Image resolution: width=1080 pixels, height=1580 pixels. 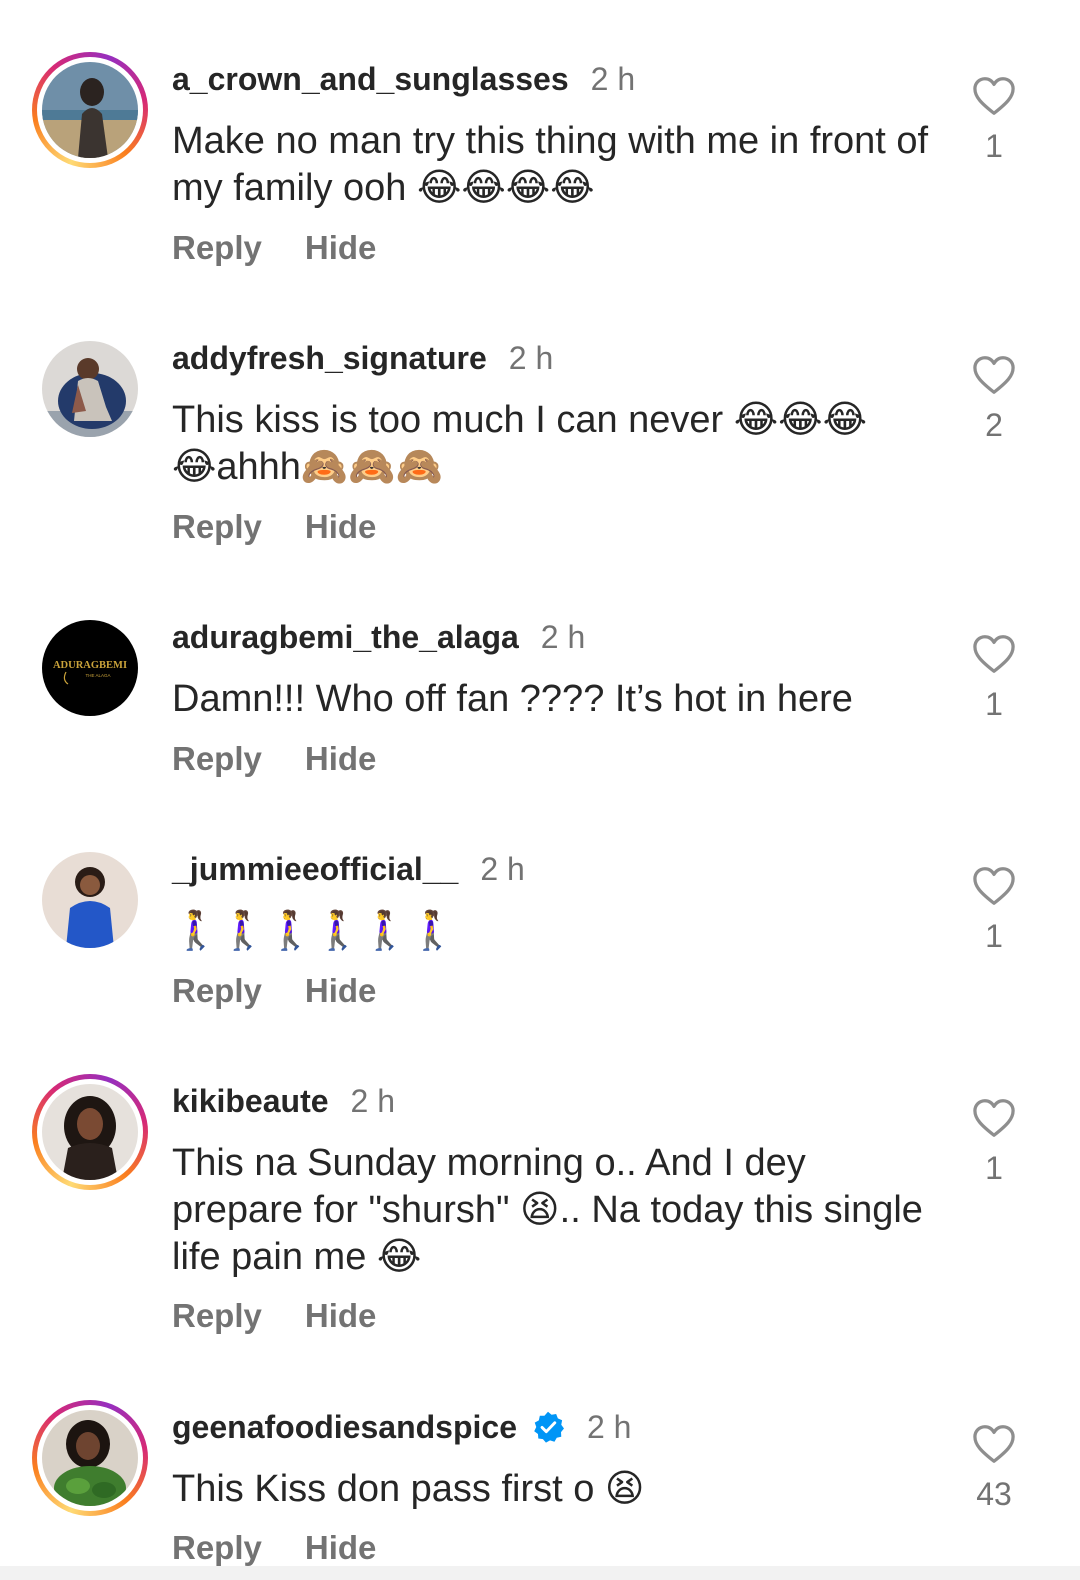 I want to click on username-link: _jummieeofficial__, so click(x=315, y=869).